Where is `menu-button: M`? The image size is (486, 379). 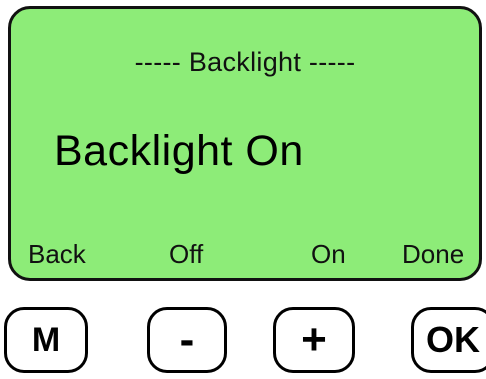 menu-button: M is located at coordinates (46, 340).